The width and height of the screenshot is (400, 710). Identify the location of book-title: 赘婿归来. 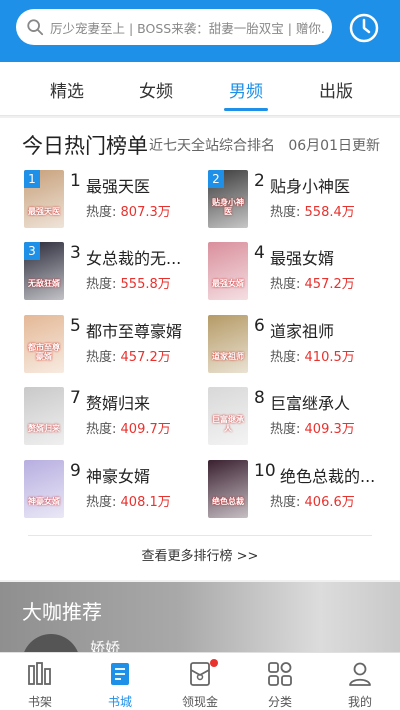
(145, 402).